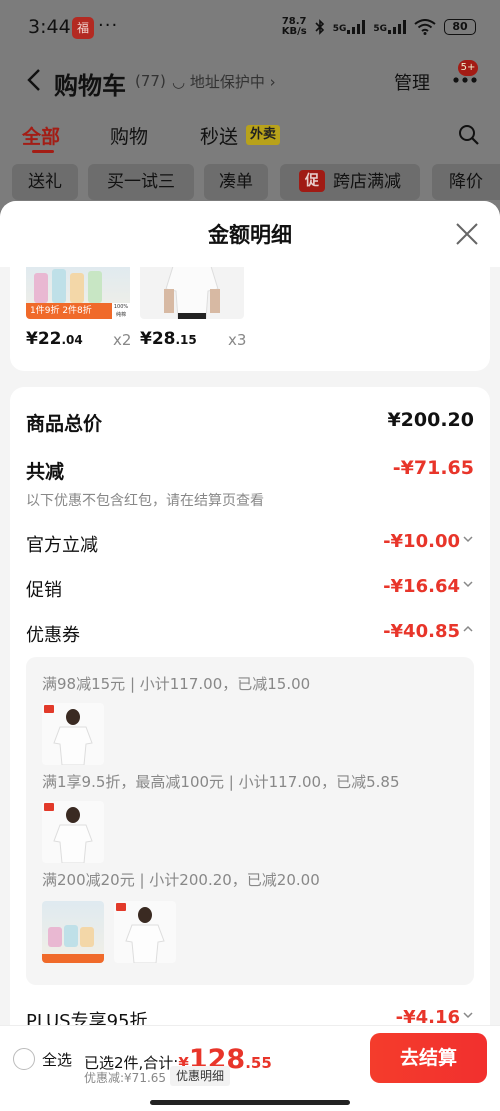  Describe the element at coordinates (53, 635) in the screenshot. I see `coupon-label: 优惠券` at that location.